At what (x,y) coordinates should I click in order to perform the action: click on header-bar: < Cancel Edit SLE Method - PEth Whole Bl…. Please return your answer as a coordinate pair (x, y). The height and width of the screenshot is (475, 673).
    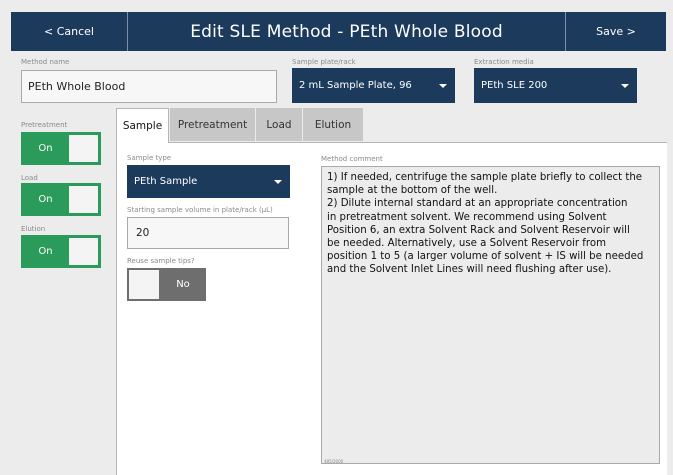
    Looking at the image, I should click on (338, 31).